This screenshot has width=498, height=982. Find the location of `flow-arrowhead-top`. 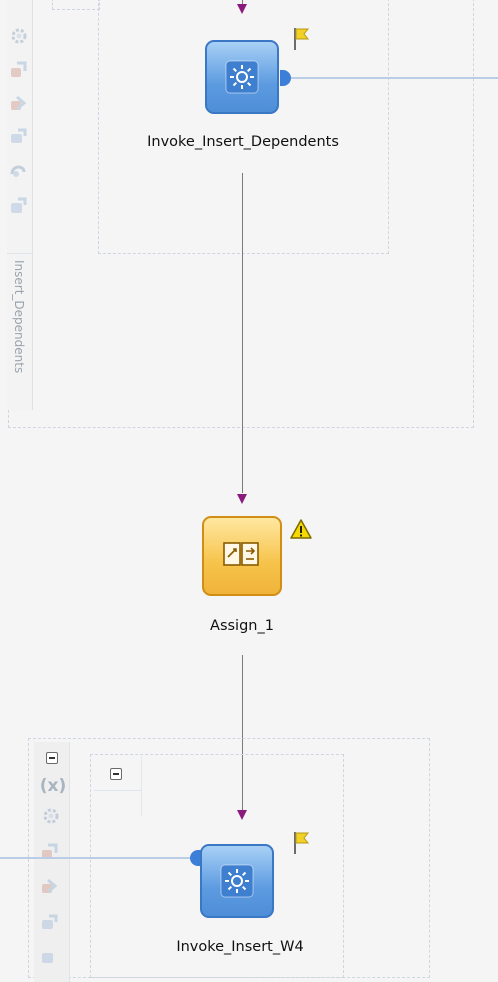

flow-arrowhead-top is located at coordinates (242, 9).